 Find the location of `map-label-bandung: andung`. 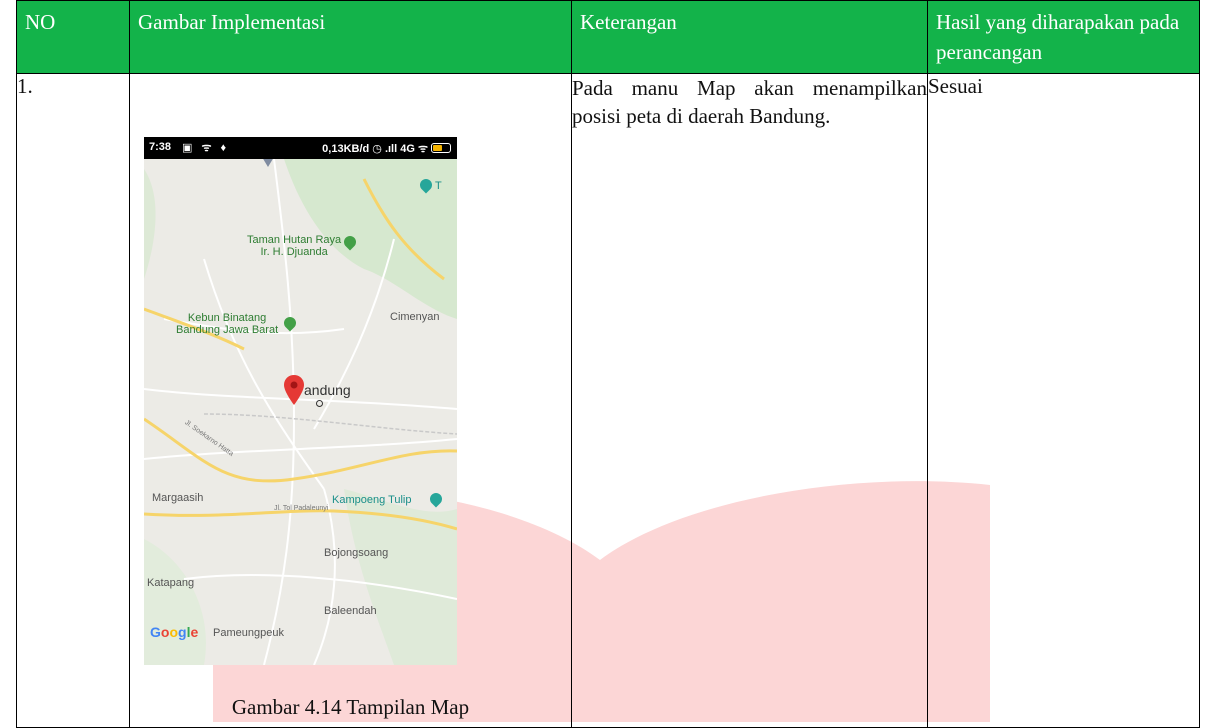

map-label-bandung: andung is located at coordinates (327, 390).